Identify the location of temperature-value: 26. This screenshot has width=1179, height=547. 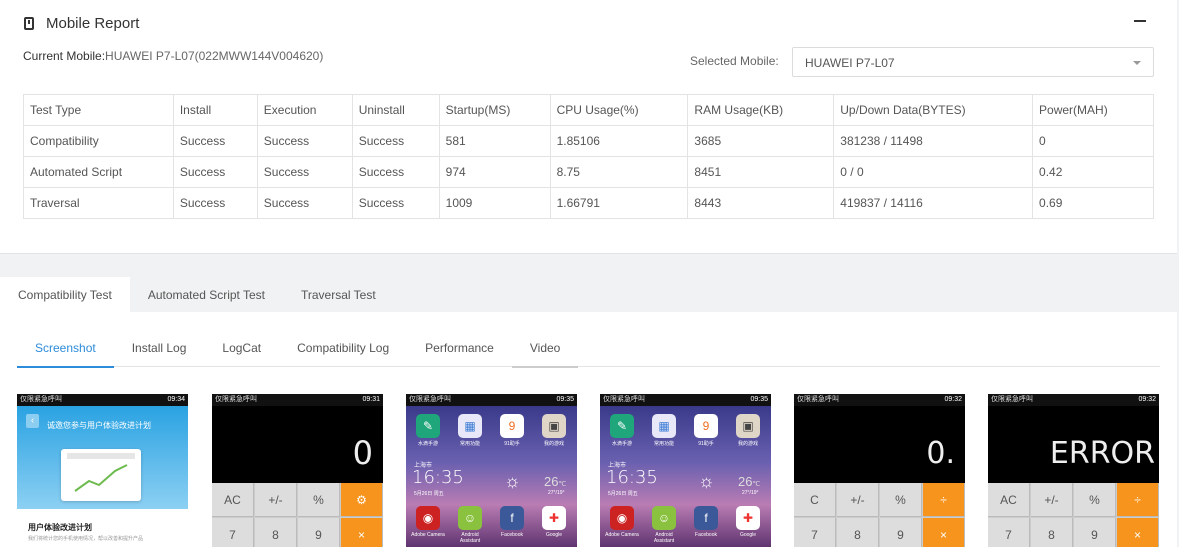
(551, 481).